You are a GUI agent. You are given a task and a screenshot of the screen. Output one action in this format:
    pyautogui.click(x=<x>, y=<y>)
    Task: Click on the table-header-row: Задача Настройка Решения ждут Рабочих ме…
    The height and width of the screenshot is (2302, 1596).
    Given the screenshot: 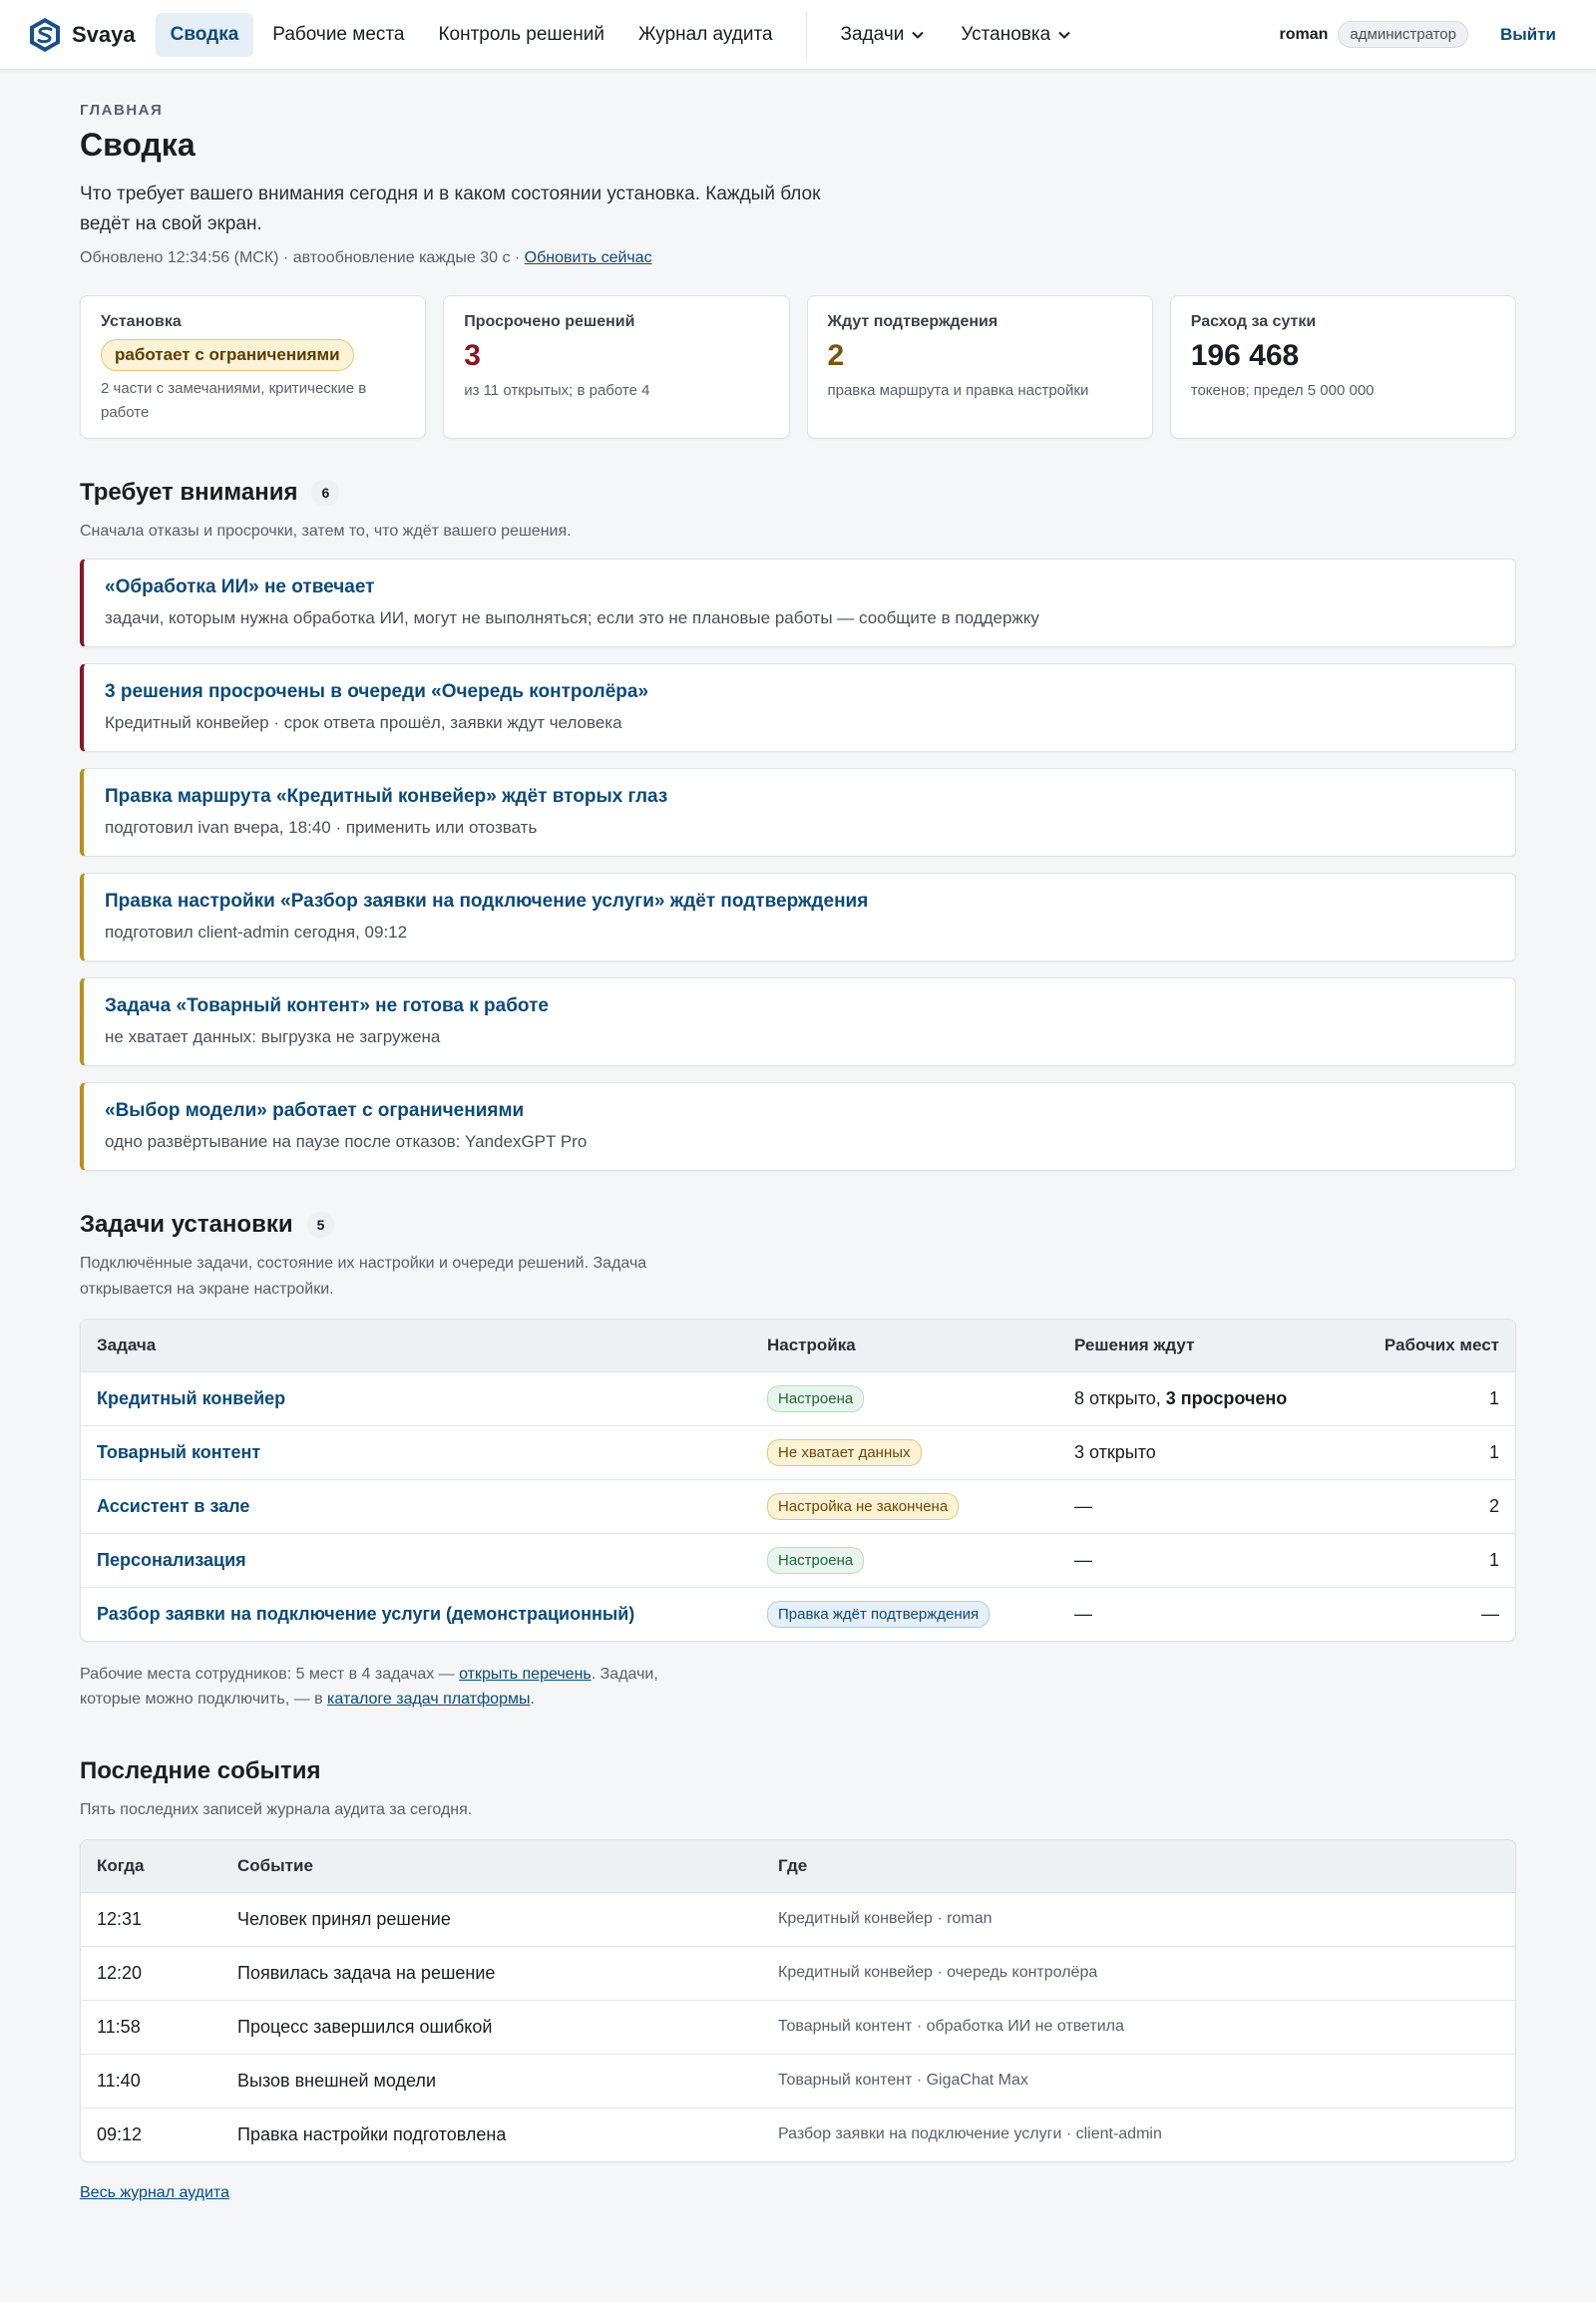 What is the action you would take?
    pyautogui.click(x=798, y=1346)
    